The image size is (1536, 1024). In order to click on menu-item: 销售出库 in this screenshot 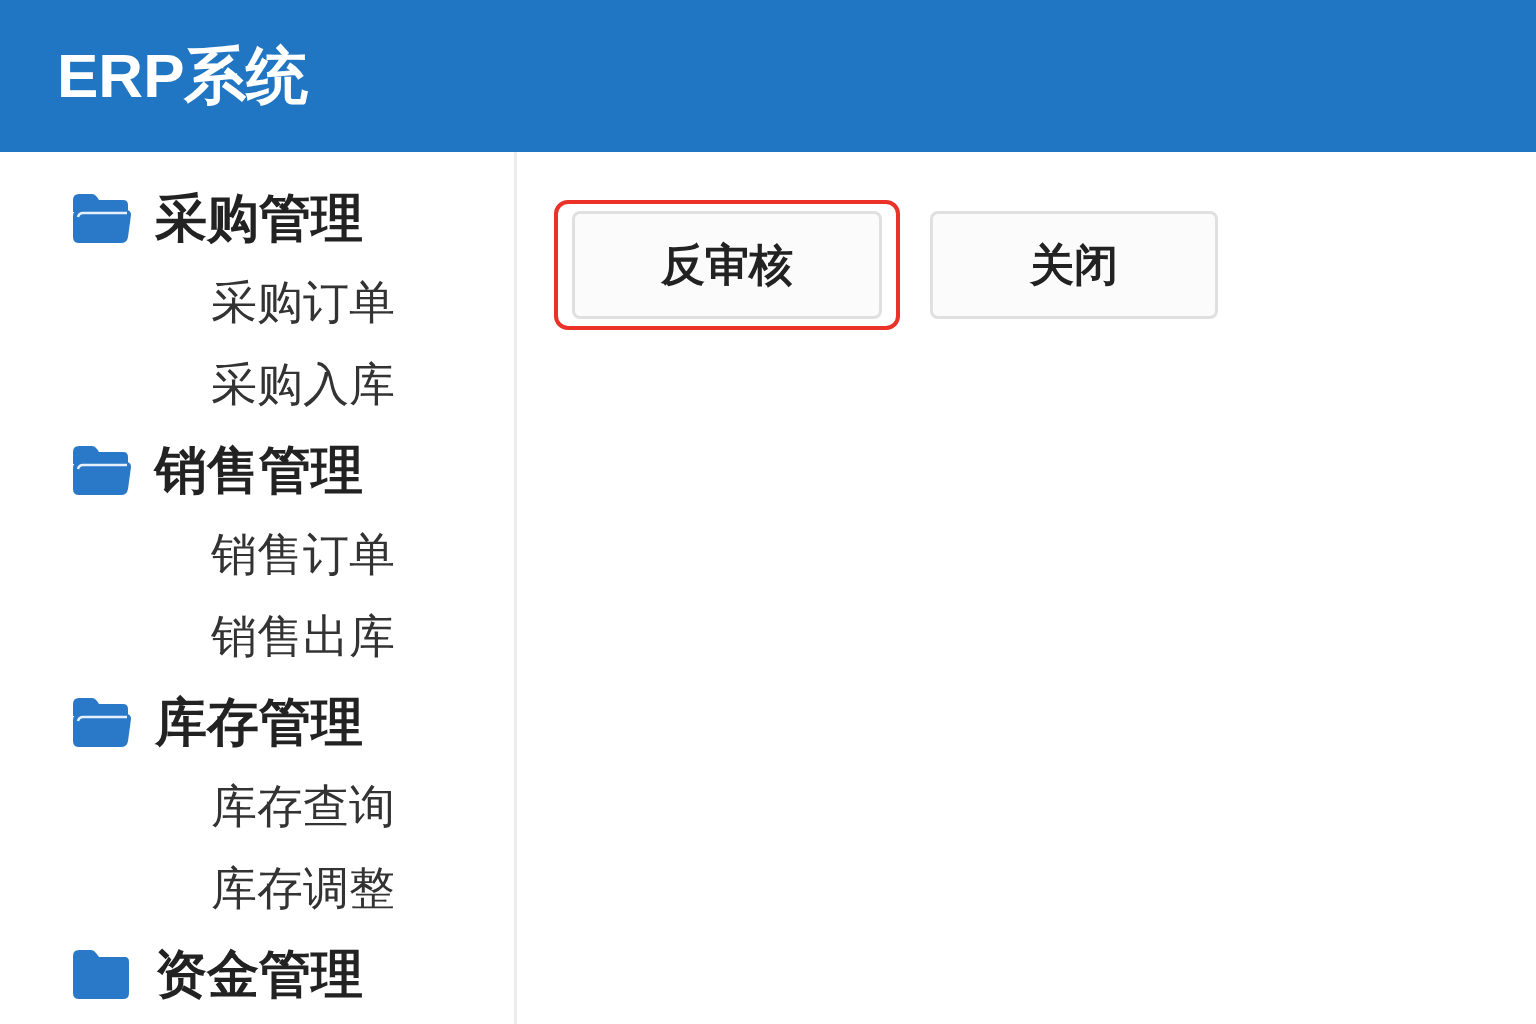, I will do `click(303, 637)`.